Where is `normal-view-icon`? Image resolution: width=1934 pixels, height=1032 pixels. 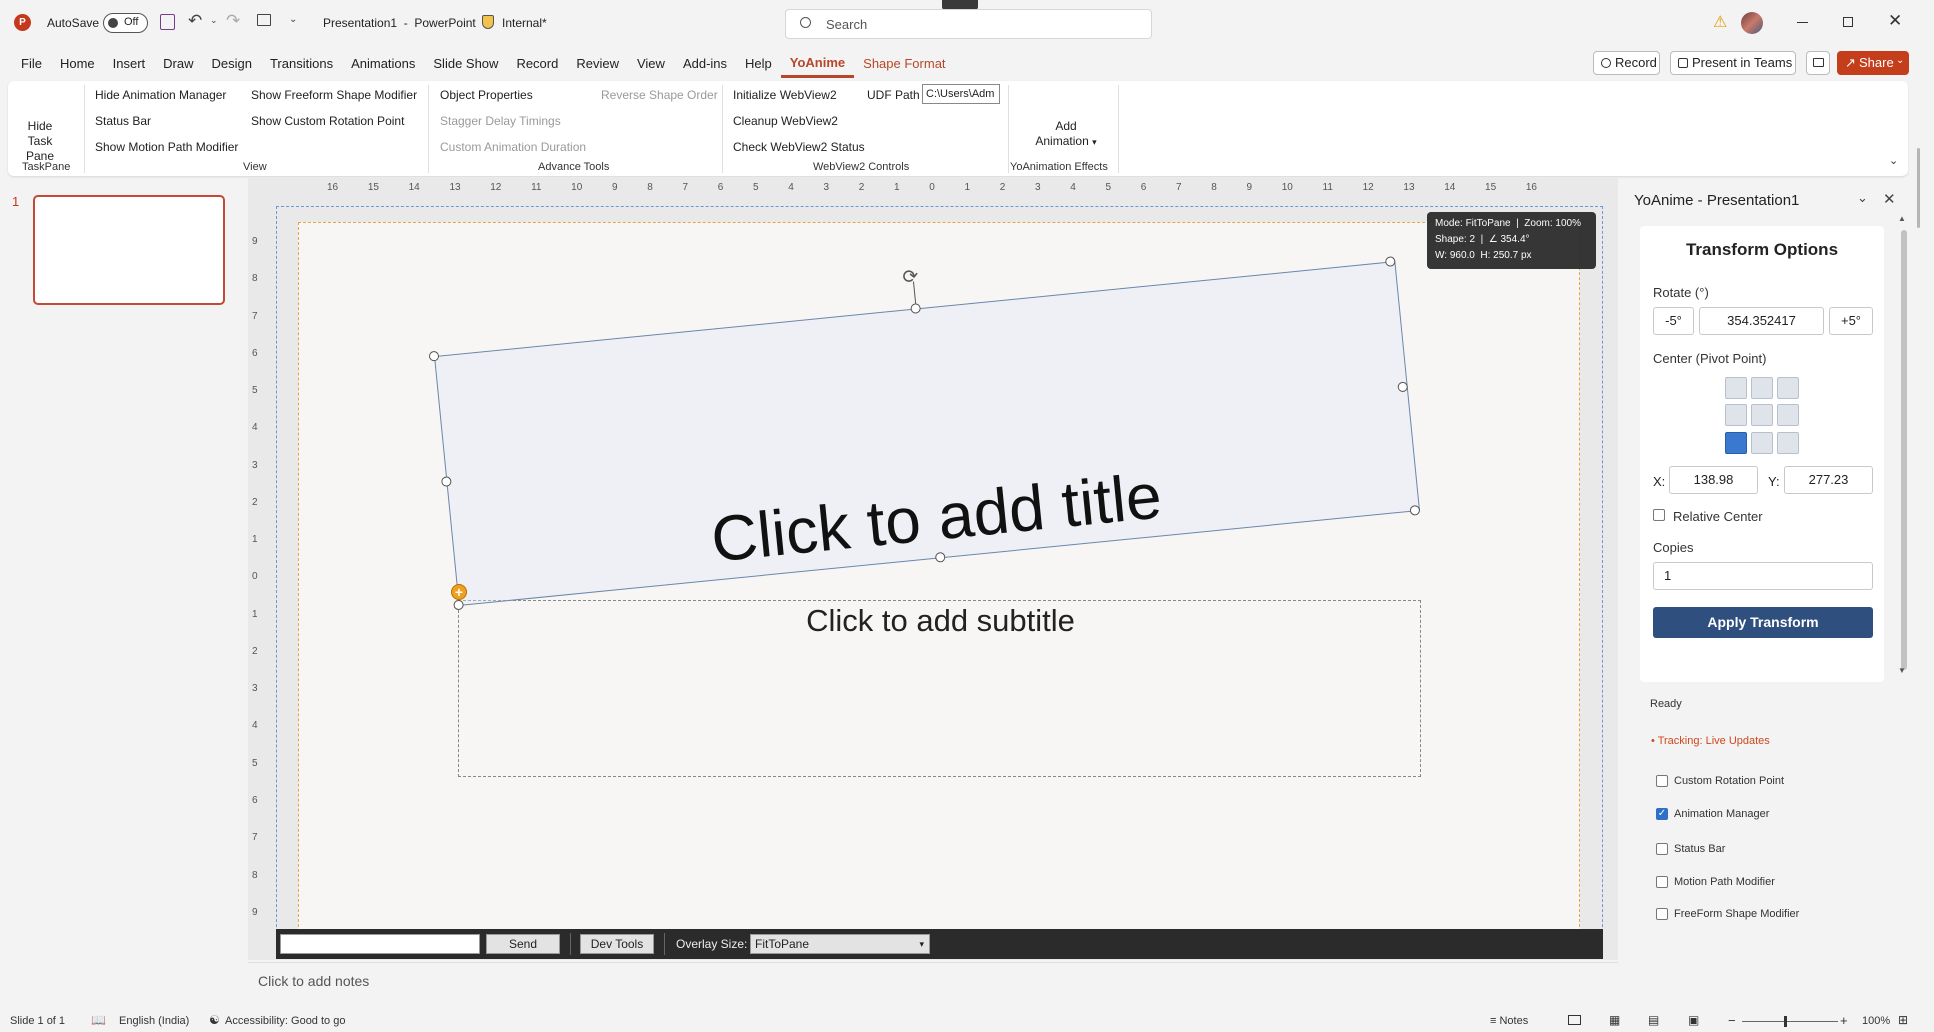
normal-view-icon is located at coordinates (1574, 1020).